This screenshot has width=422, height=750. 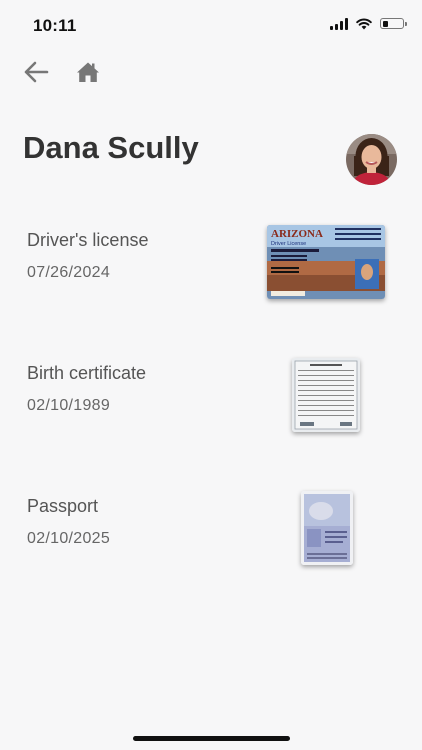 I want to click on birth-certificate-thumbnail, so click(x=326, y=395).